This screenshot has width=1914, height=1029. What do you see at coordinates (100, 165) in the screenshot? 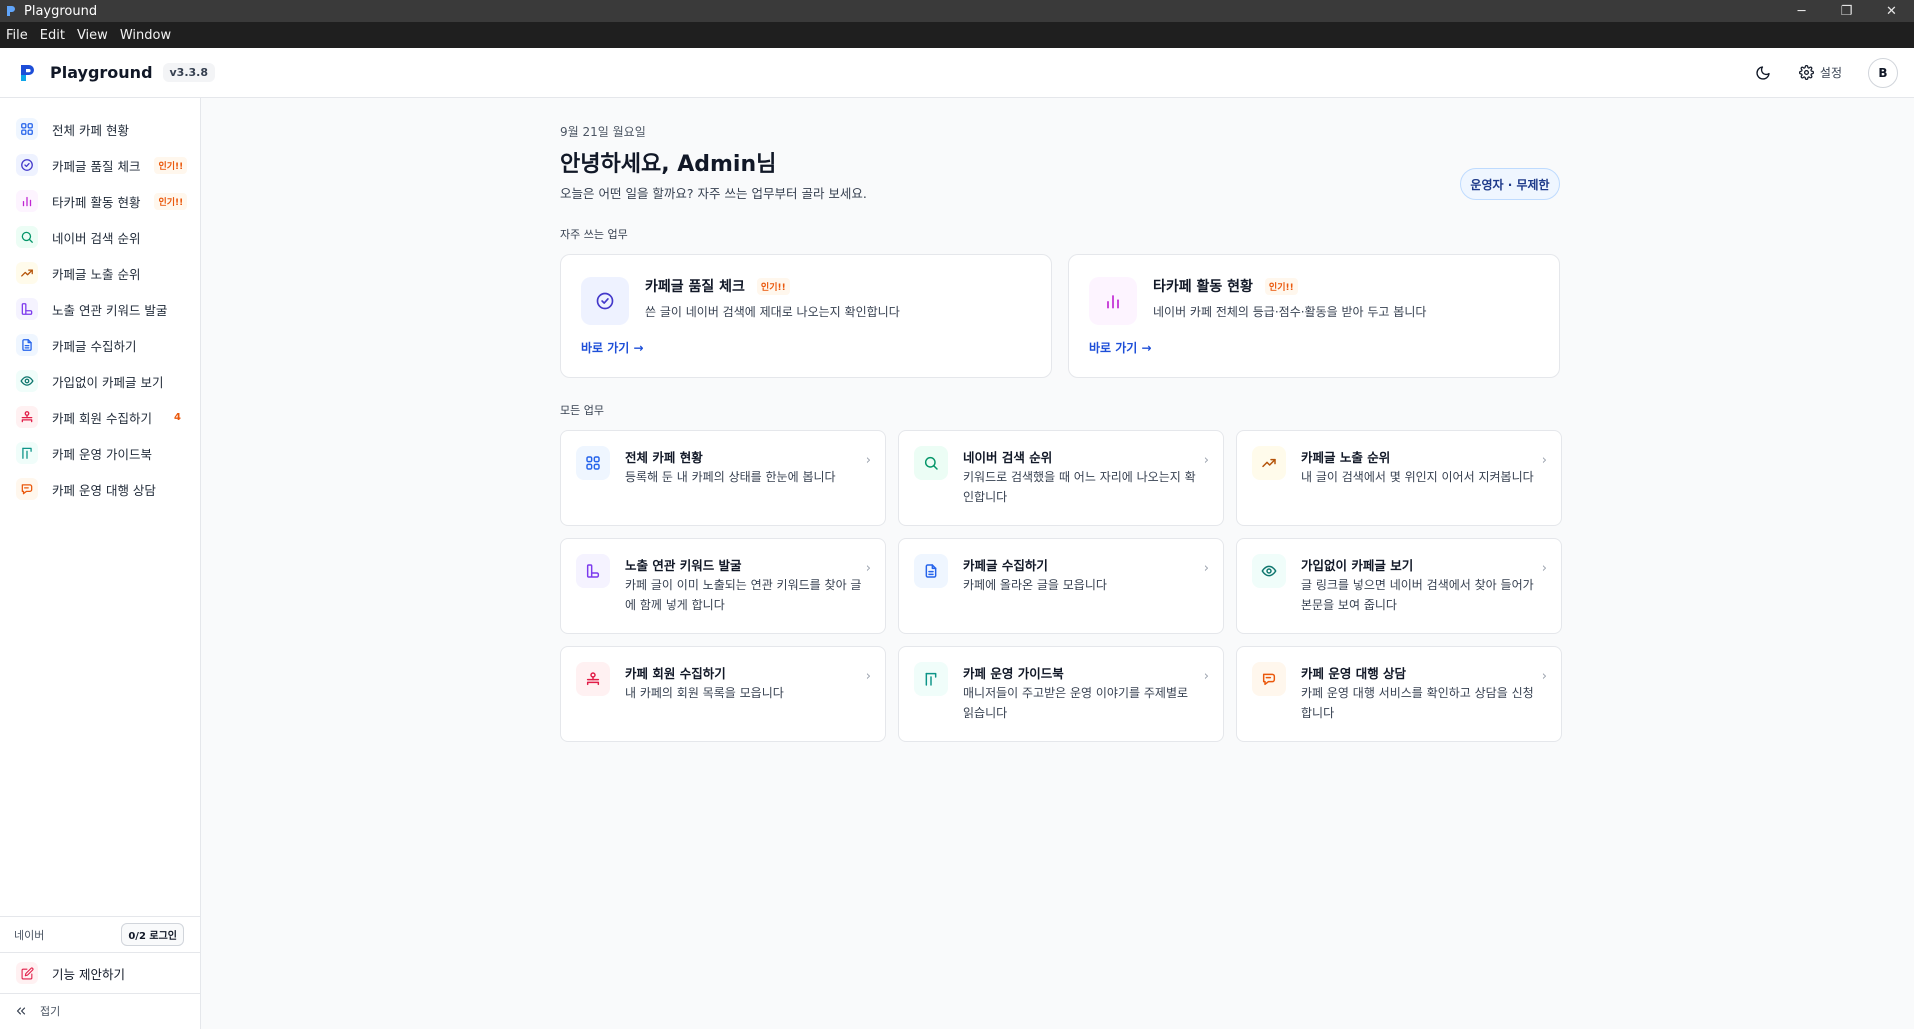
I see `sidebar-item-1: 카페글 품질 체크 인기!!` at bounding box center [100, 165].